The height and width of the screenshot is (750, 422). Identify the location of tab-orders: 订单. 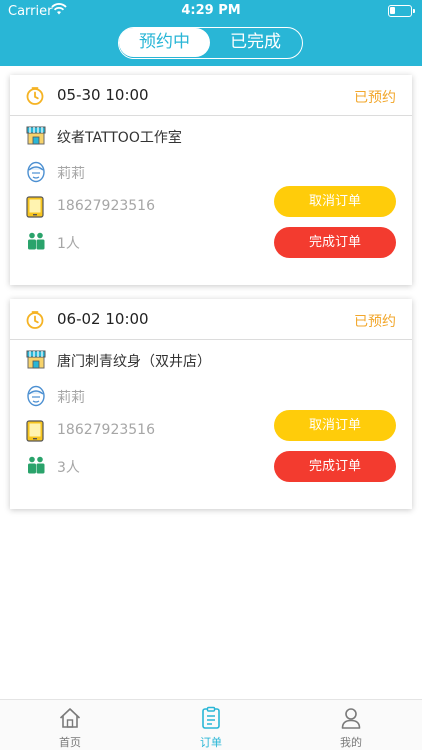
(211, 725).